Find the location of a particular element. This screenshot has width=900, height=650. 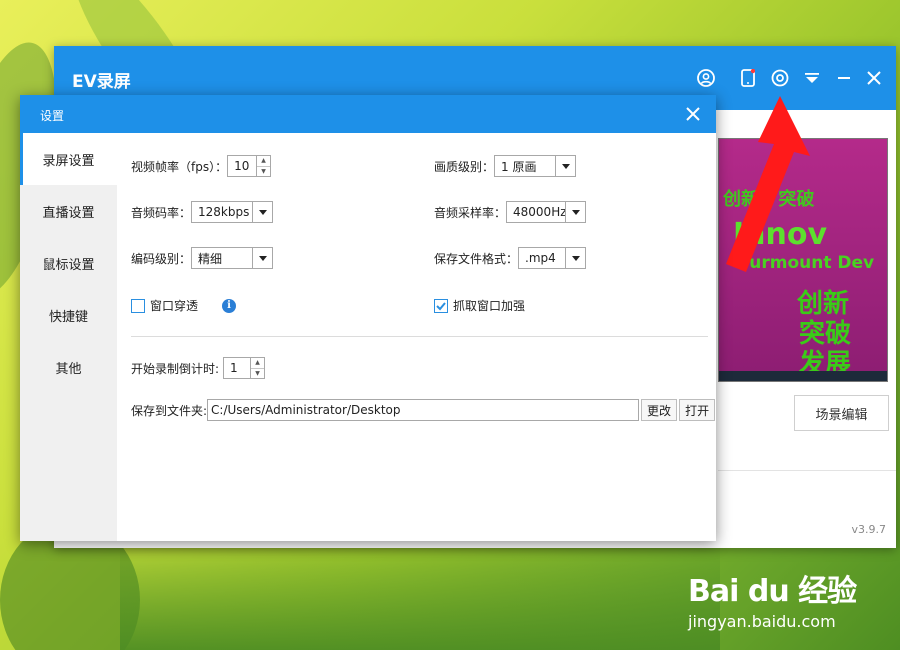

countdown-spin-buttons: ▲ ▼ is located at coordinates (257, 368).